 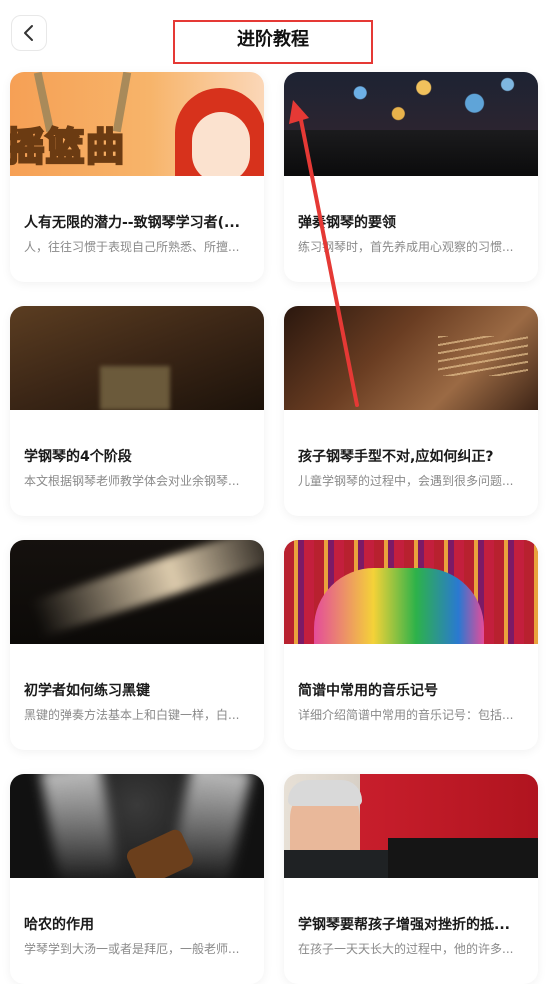 What do you see at coordinates (87, 691) in the screenshot?
I see `card-title: 初学者如何练习黑键` at bounding box center [87, 691].